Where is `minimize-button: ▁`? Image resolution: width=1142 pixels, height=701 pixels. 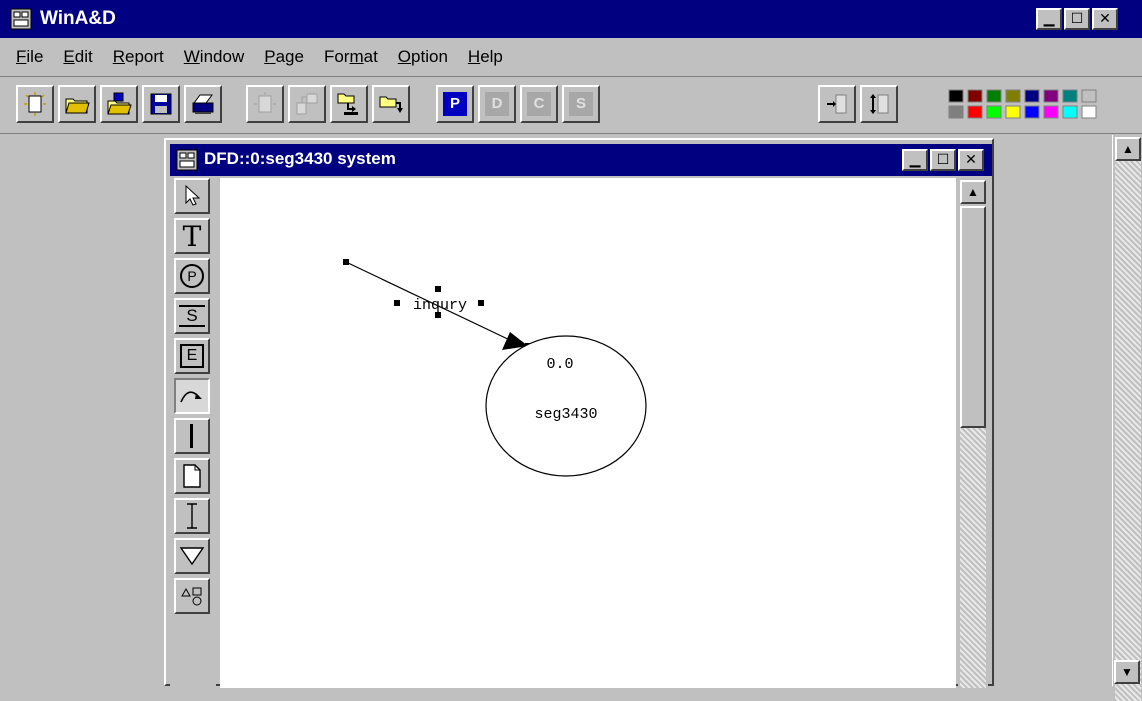
minimize-button: ▁ is located at coordinates (1049, 19).